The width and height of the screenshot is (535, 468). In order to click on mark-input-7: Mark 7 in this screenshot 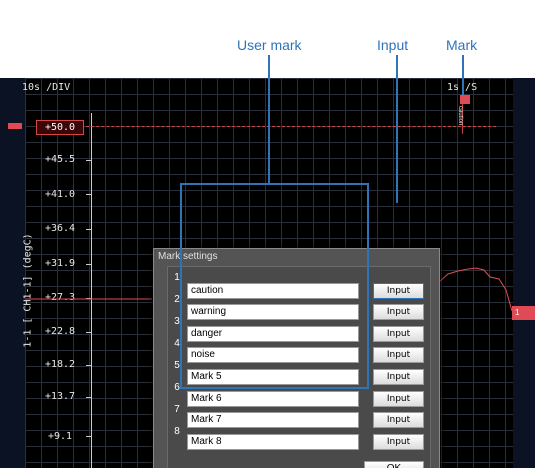, I will do `click(273, 420)`.